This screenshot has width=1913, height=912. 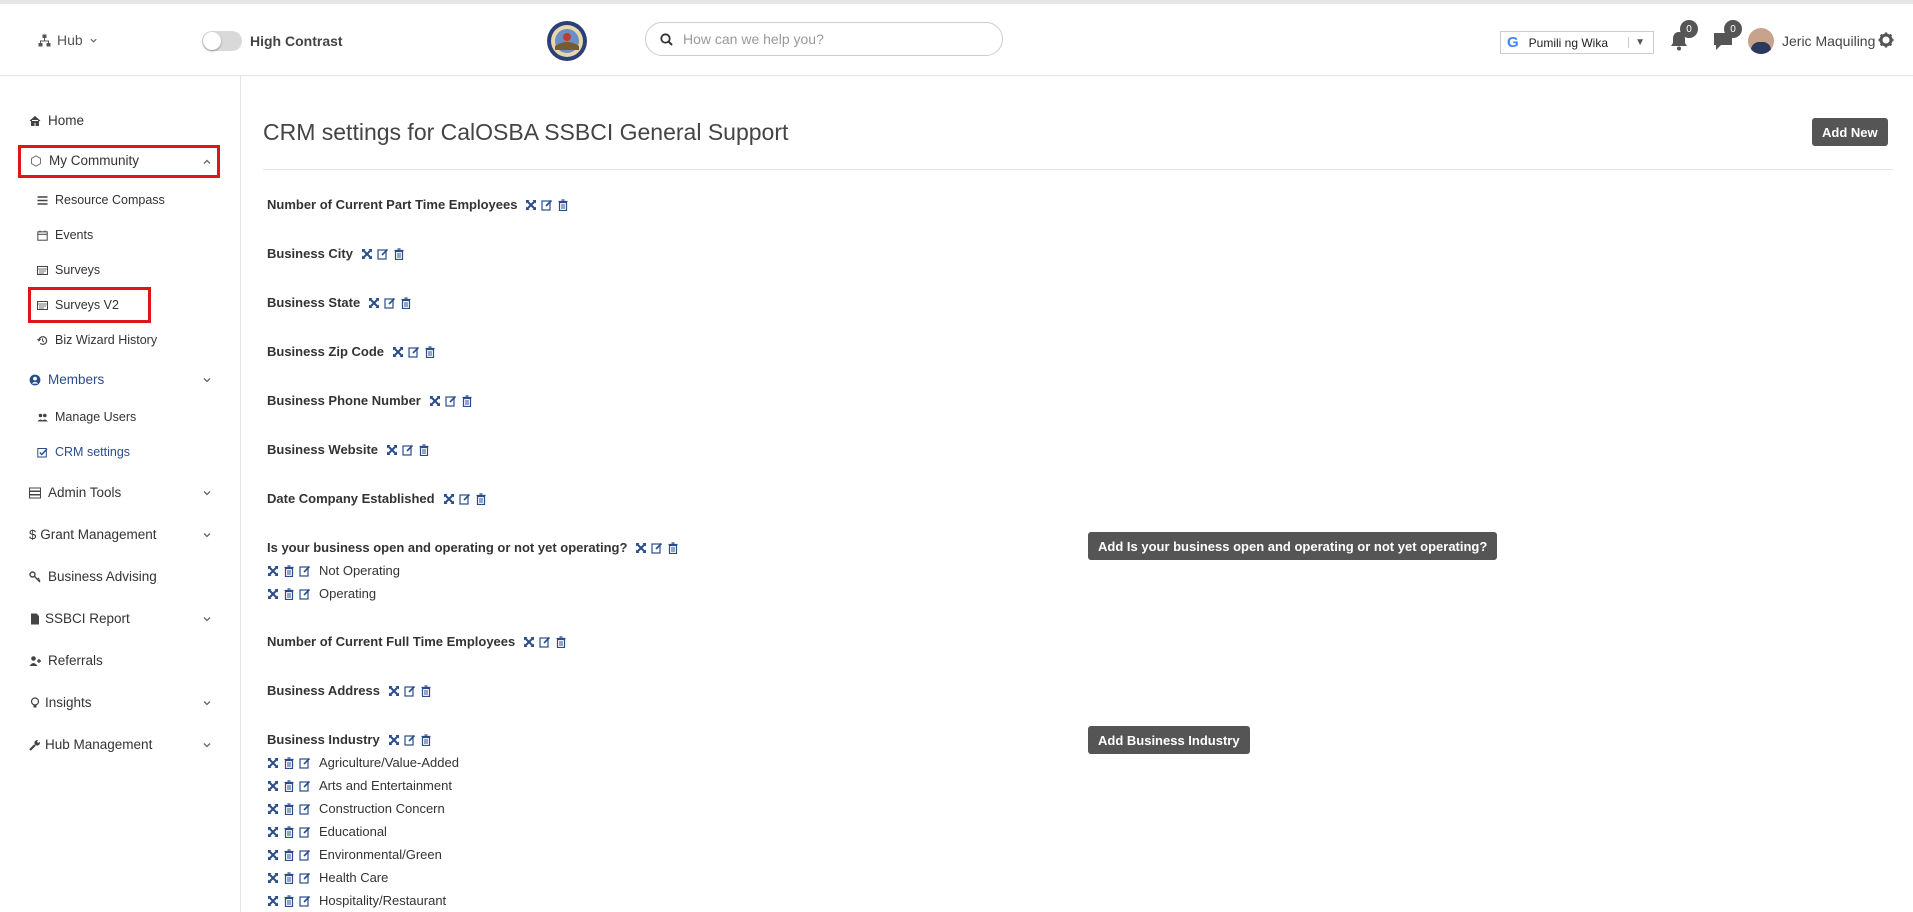 What do you see at coordinates (310, 253) in the screenshot?
I see `crm-field-label: Business City` at bounding box center [310, 253].